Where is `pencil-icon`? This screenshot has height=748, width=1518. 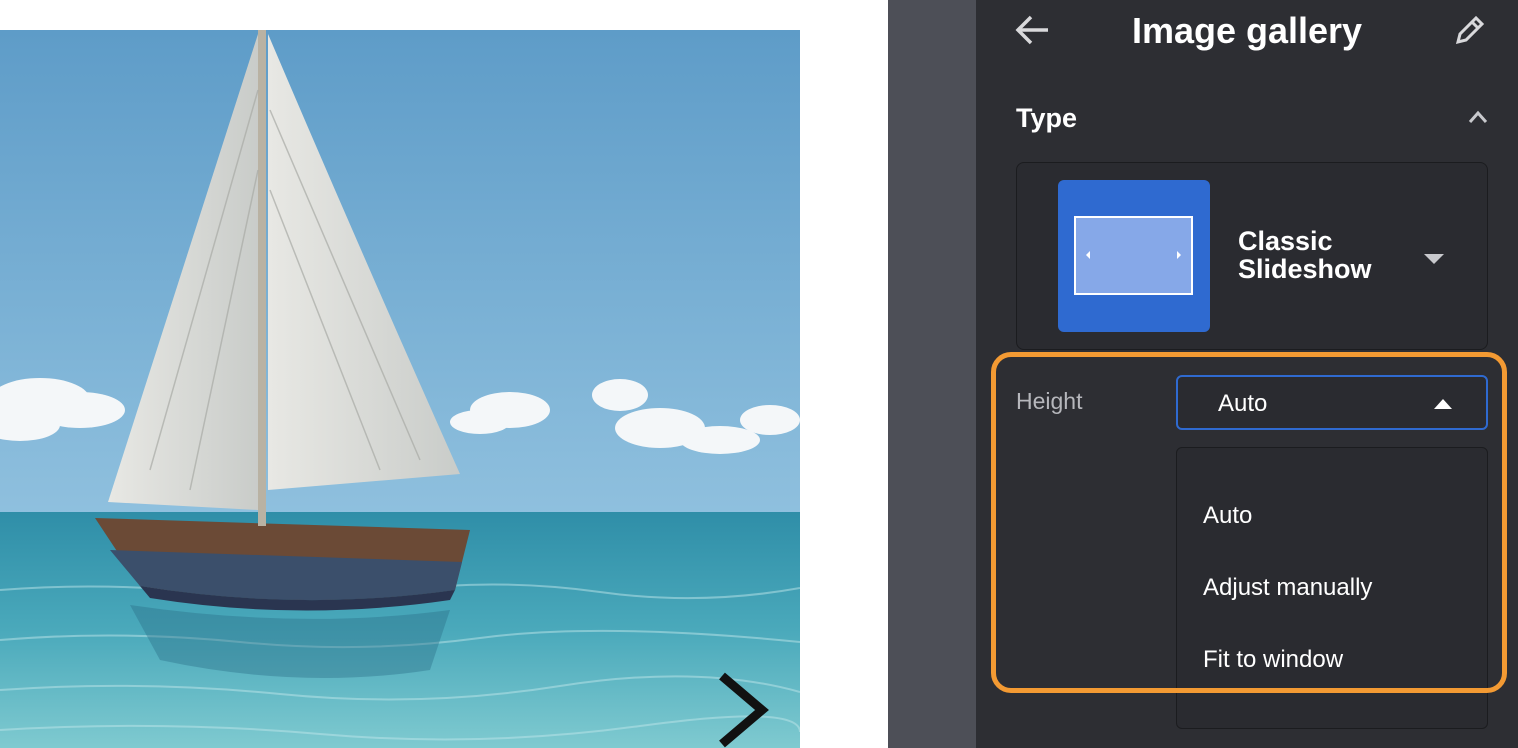
pencil-icon is located at coordinates (1470, 30).